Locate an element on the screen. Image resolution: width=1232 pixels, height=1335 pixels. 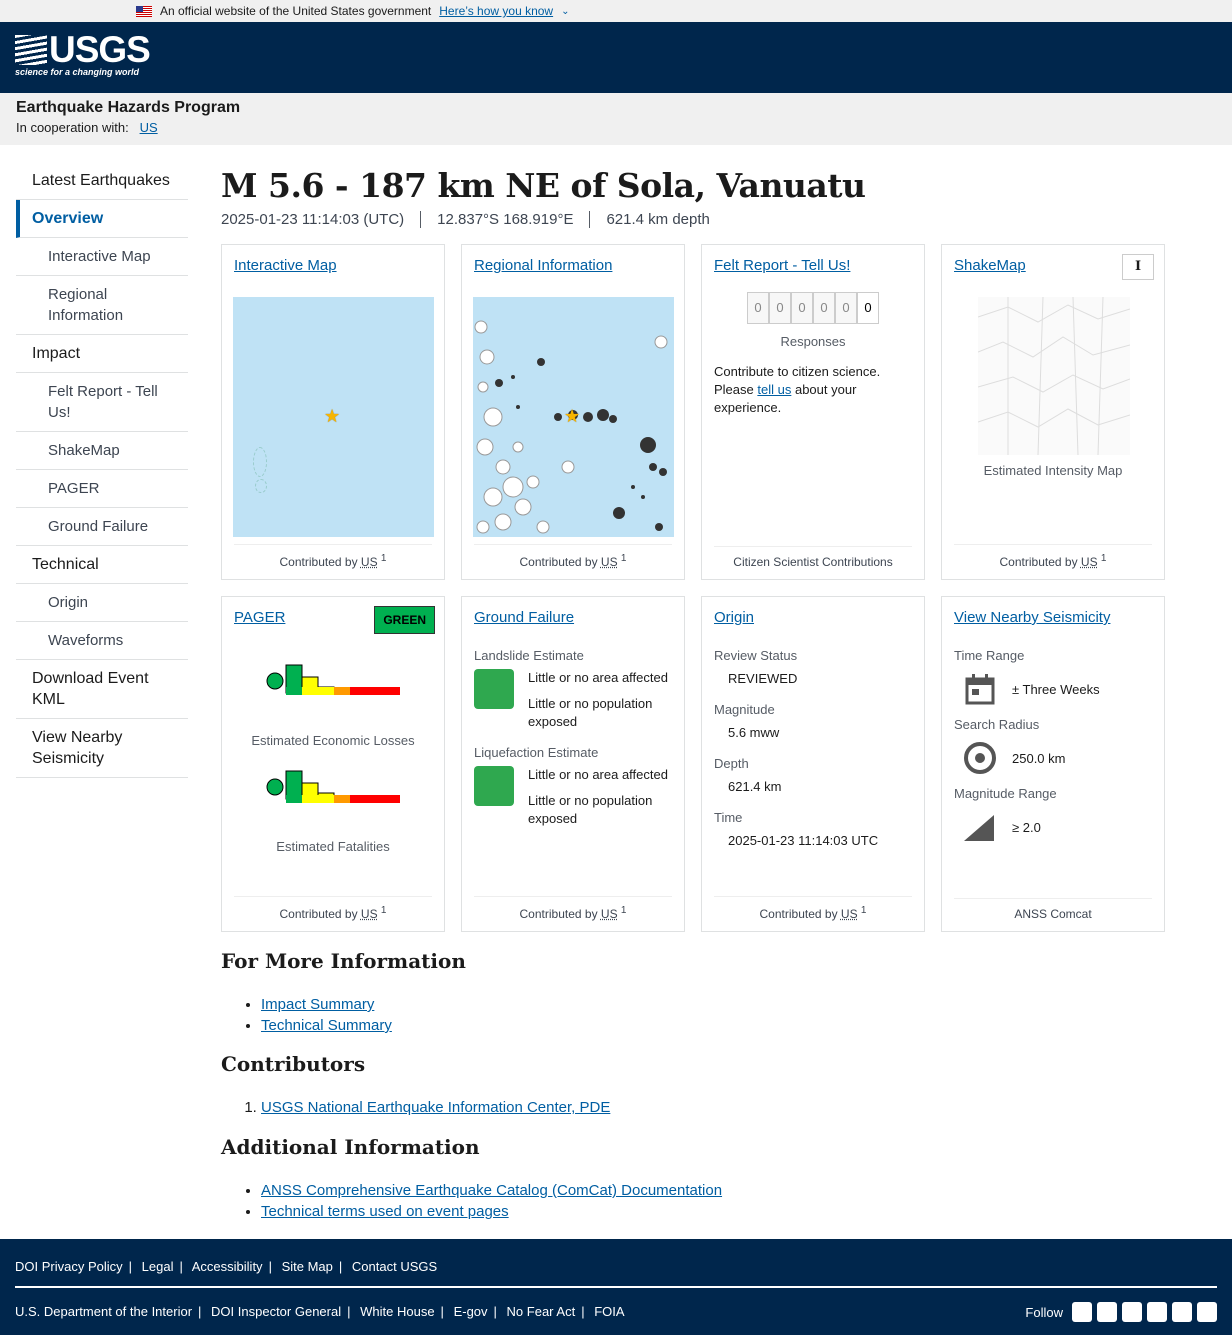
fatalities-histogram is located at coordinates (333, 786).